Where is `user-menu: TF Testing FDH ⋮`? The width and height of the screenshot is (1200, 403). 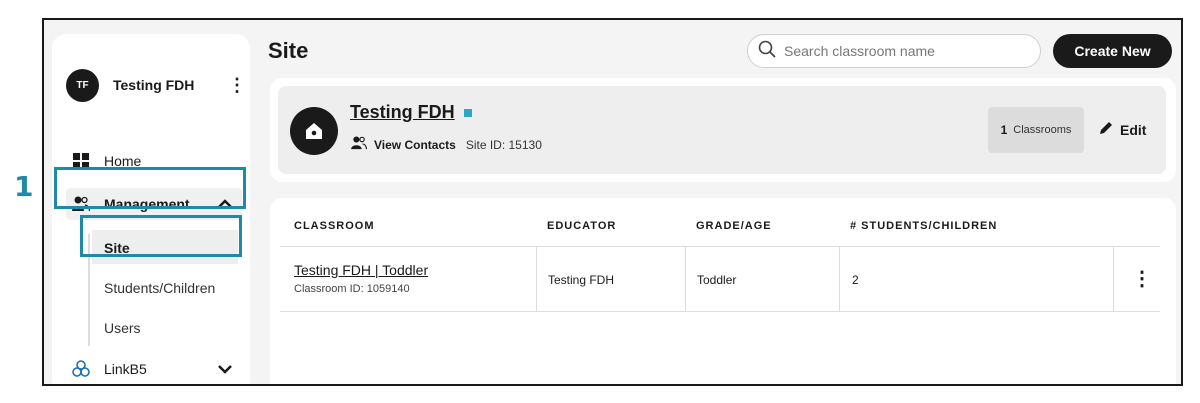
user-menu: TF Testing FDH ⋮ is located at coordinates (156, 85).